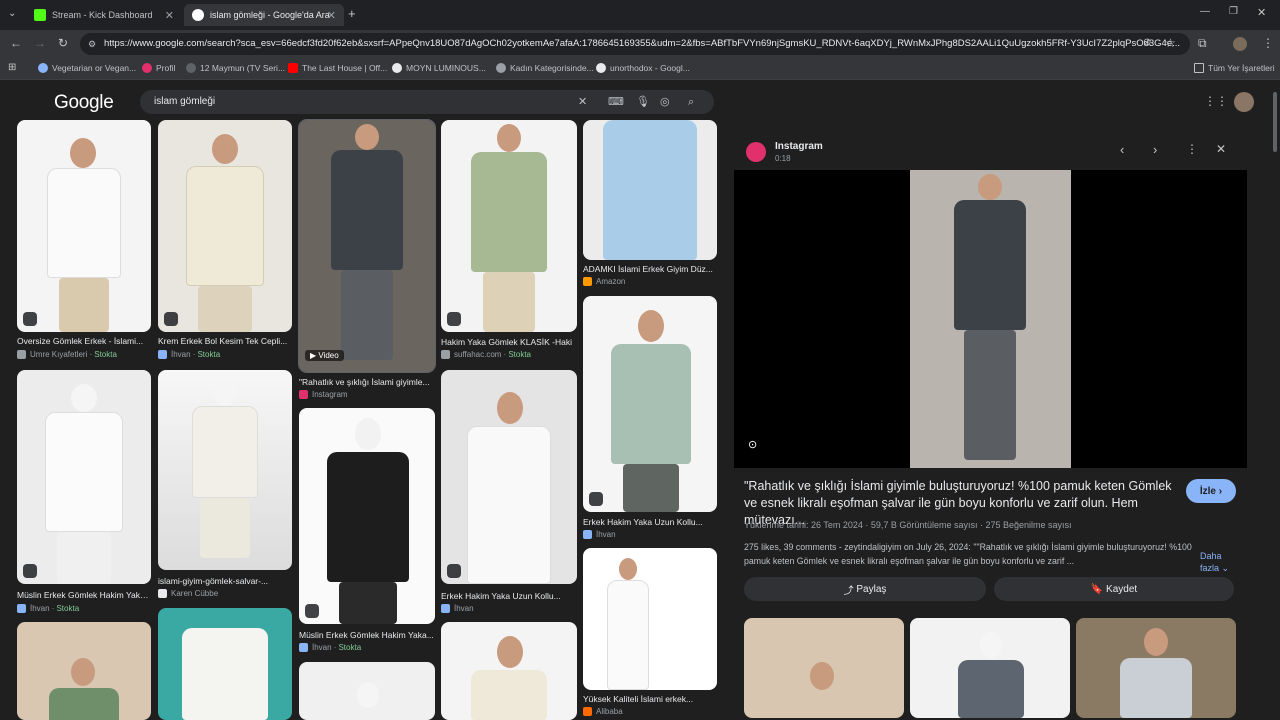  I want to click on minimize-icon: —, so click(1205, 11).